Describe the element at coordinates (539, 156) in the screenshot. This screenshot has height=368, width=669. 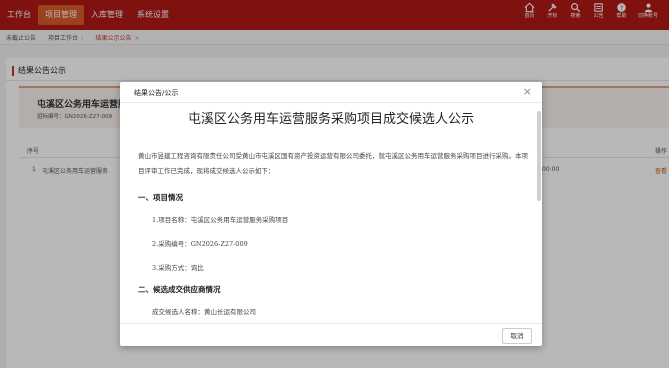
I see `scrollbar` at that location.